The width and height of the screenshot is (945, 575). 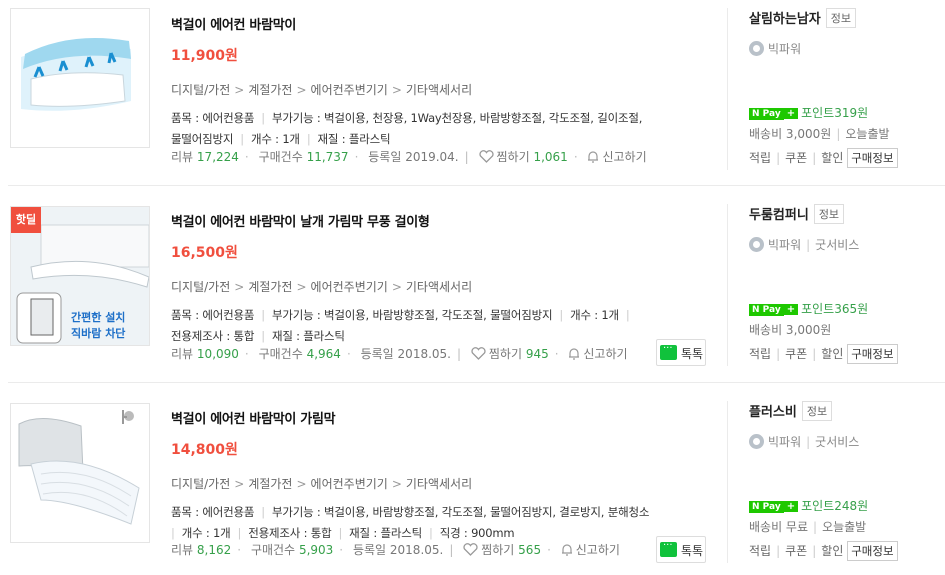 I want to click on review-link: 리뷰 10,090, so click(x=205, y=354).